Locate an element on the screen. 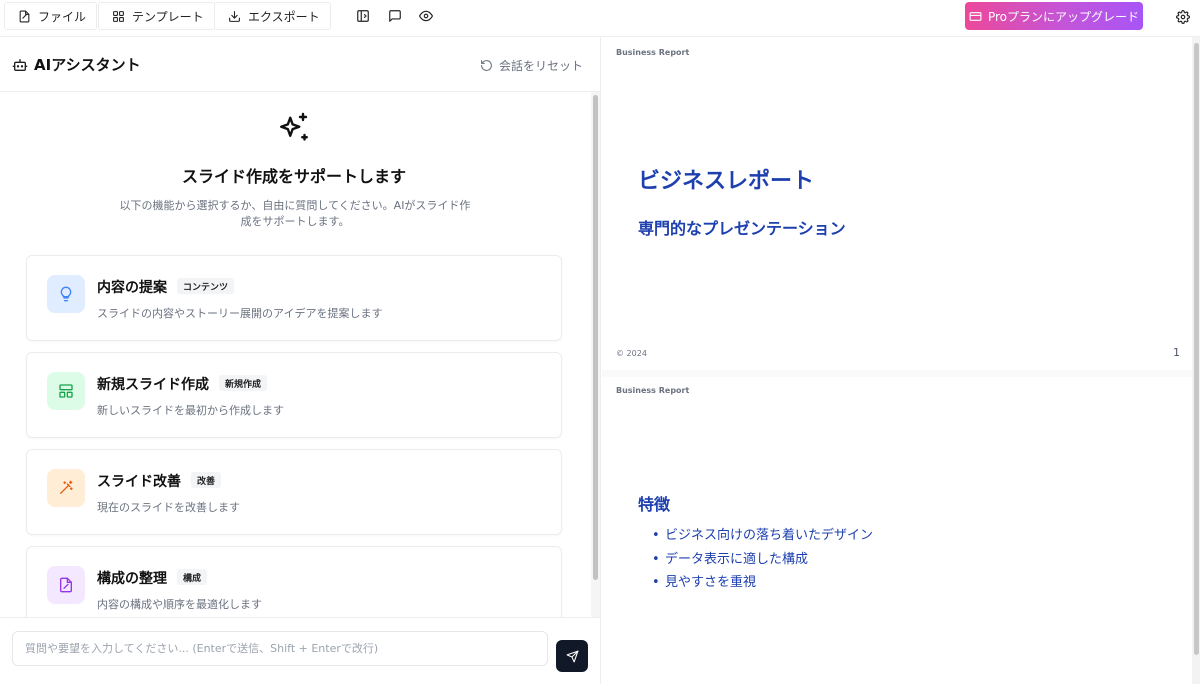  magic-wand-icon is located at coordinates (66, 487).